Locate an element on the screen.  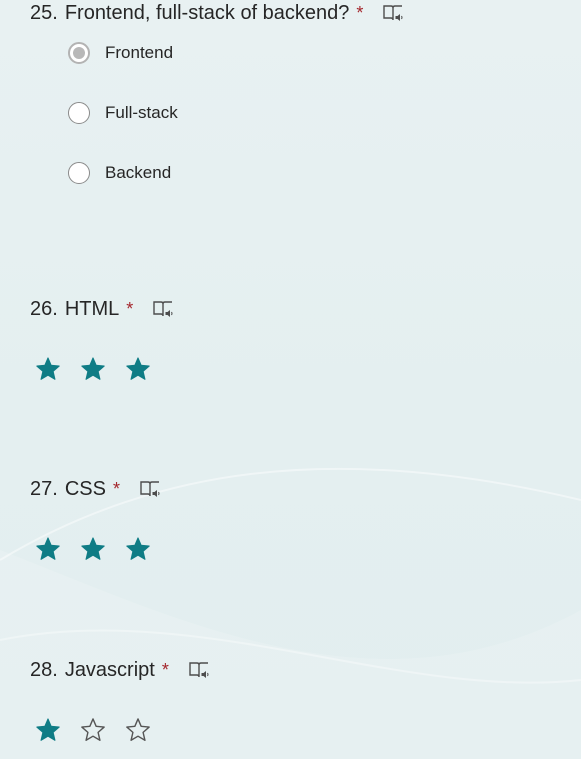
star-rating-css is located at coordinates (102, 549).